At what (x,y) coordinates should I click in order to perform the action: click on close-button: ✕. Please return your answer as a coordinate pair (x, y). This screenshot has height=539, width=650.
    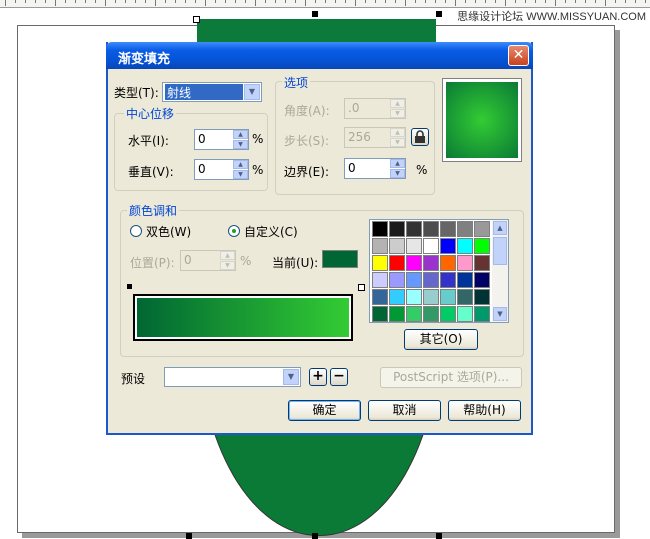
    Looking at the image, I should click on (518, 55).